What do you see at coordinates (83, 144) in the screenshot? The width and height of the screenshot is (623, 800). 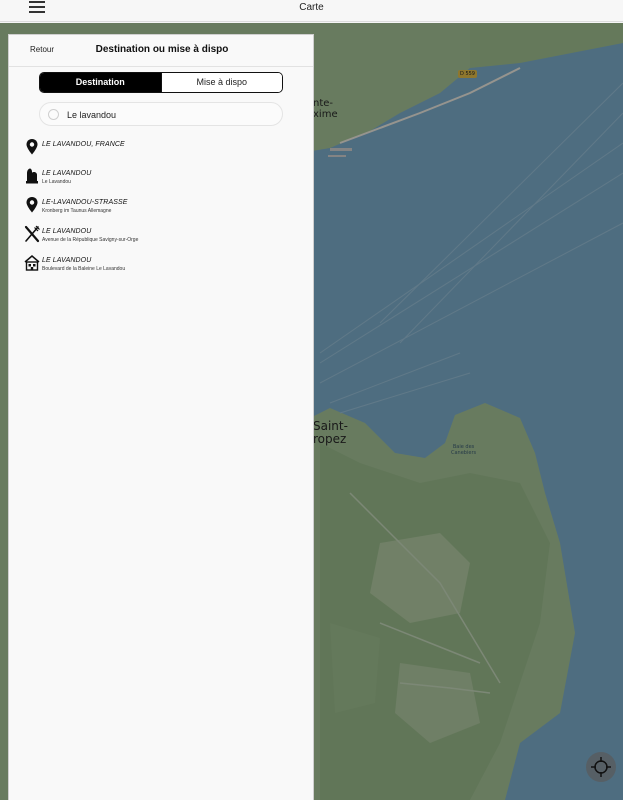 I see `result-title: LE LAVANDOU, FRANCE` at bounding box center [83, 144].